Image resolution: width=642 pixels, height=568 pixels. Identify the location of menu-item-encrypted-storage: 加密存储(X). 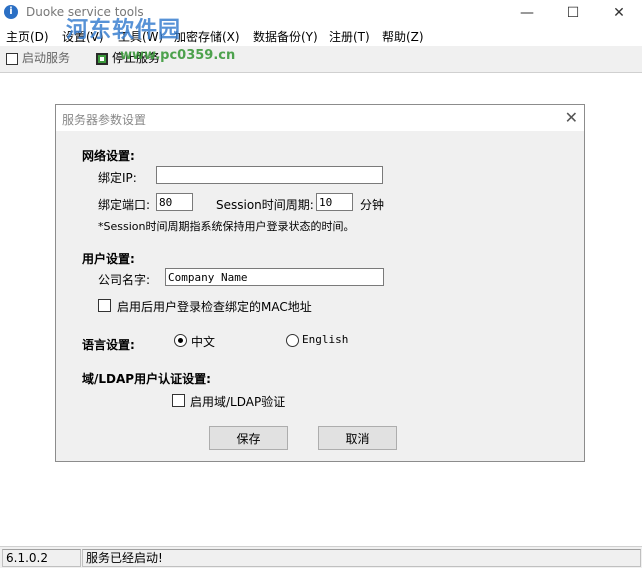
(207, 36).